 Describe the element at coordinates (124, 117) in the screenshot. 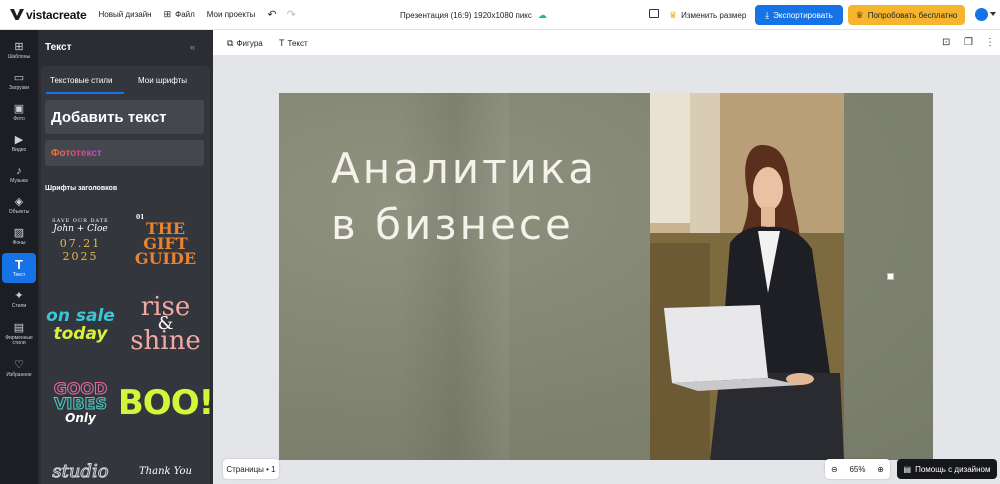

I see `add-text-button: Добавить текст` at that location.